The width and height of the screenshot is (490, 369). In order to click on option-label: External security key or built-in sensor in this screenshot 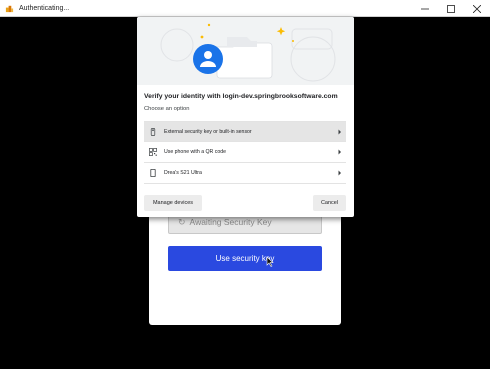, I will do `click(208, 131)`.